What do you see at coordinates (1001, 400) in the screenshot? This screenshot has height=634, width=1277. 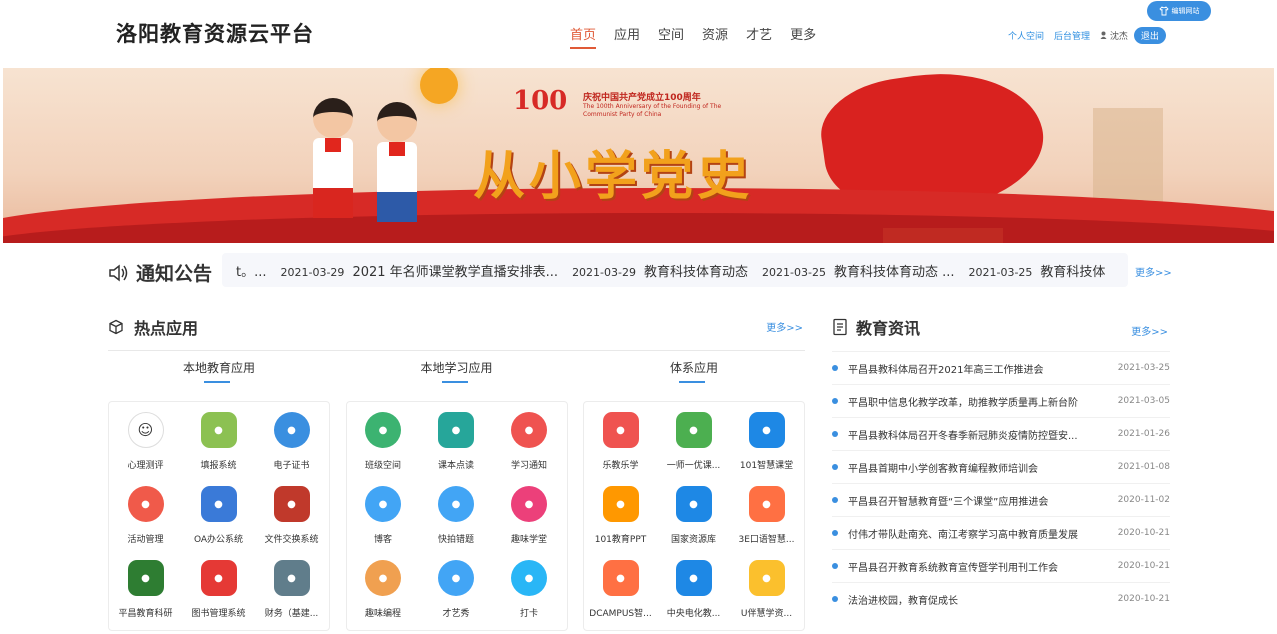 I see `news-item: 平昌职中信息化教学改革，助推教学质量再上新台阶 2021-03-05` at bounding box center [1001, 400].